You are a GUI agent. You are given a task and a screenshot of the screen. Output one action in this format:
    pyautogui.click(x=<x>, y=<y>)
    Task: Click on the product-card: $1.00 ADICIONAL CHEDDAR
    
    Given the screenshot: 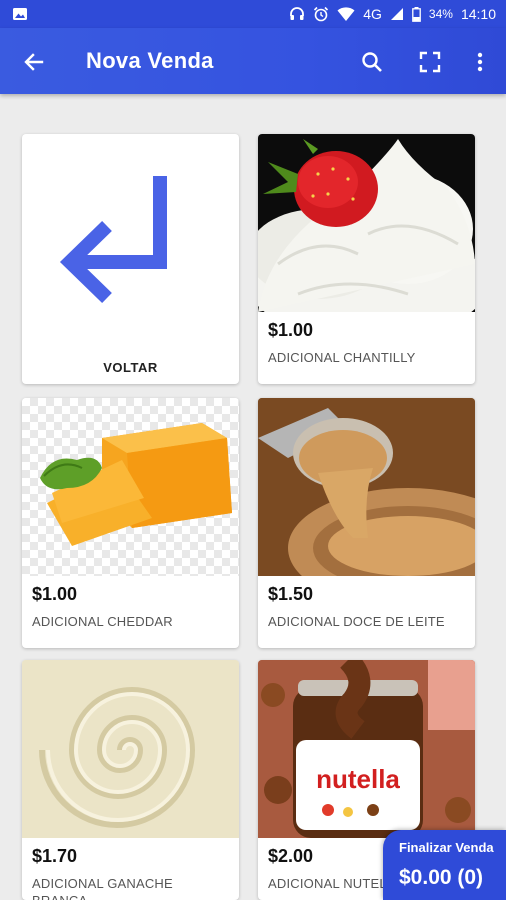 What is the action you would take?
    pyautogui.click(x=130, y=523)
    